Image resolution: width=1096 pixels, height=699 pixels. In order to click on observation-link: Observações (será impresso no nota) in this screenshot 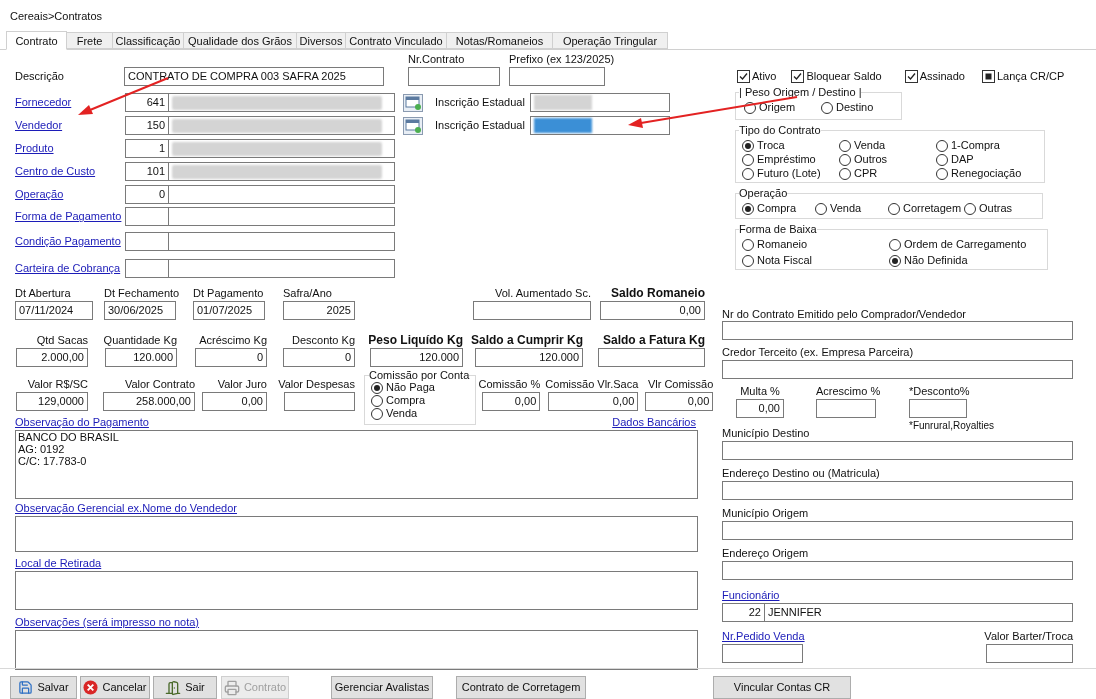, I will do `click(107, 622)`.